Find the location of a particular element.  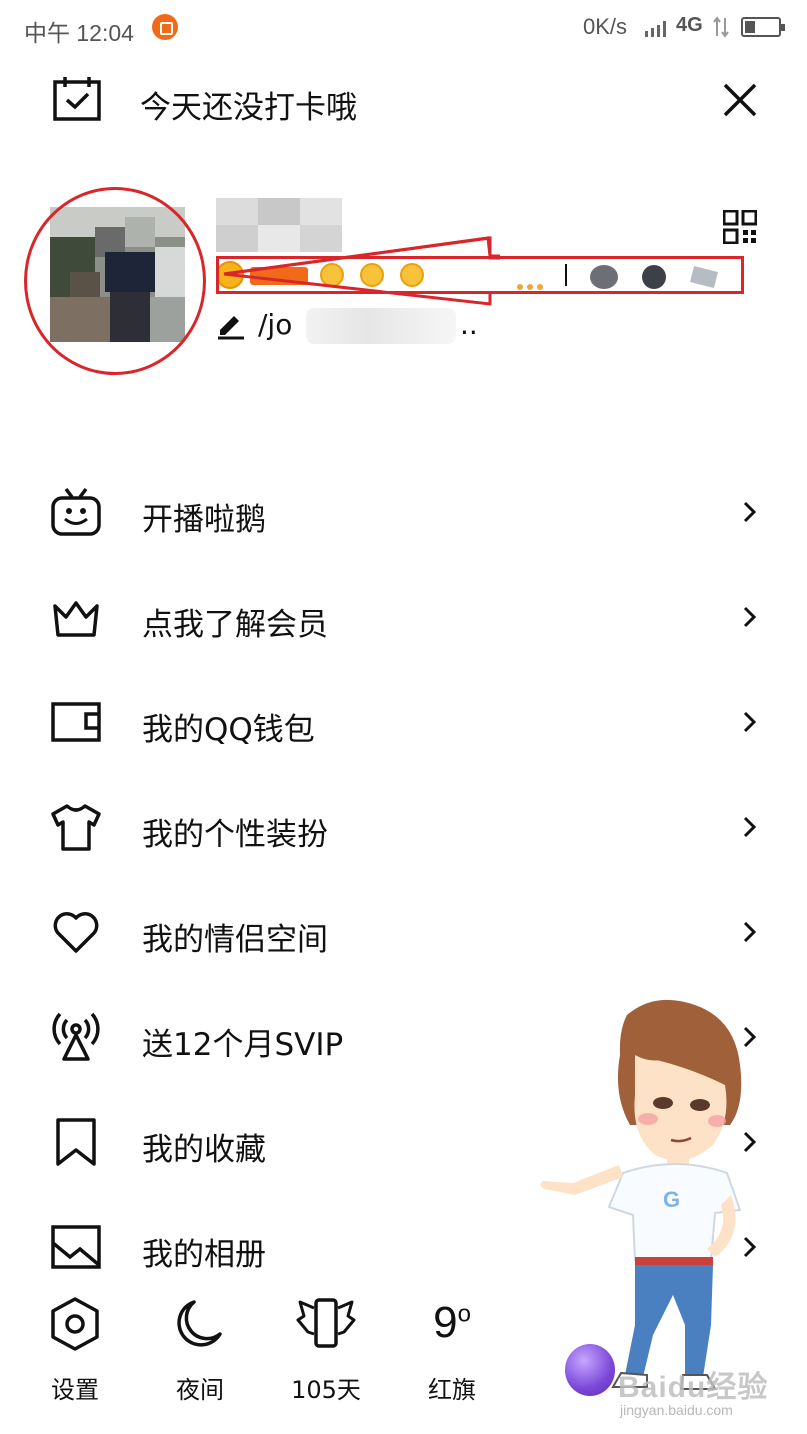

menu-label: 点我了解会员 is located at coordinates (235, 625).